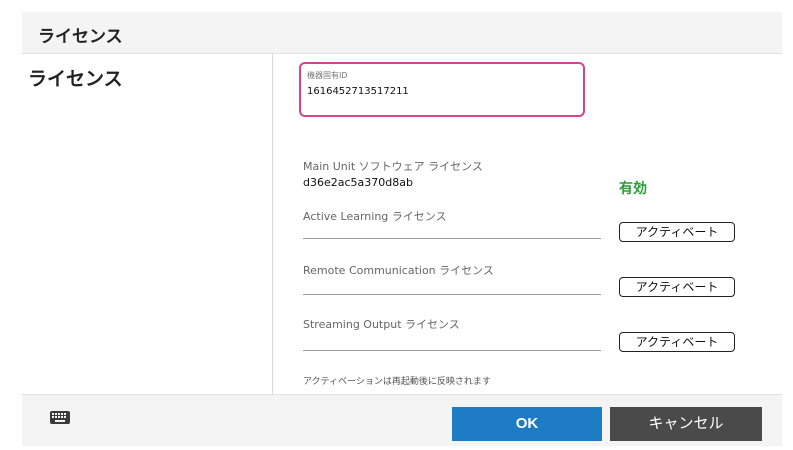  Describe the element at coordinates (402, 420) in the screenshot. I see `dialog-footer: OK キャンセル` at that location.